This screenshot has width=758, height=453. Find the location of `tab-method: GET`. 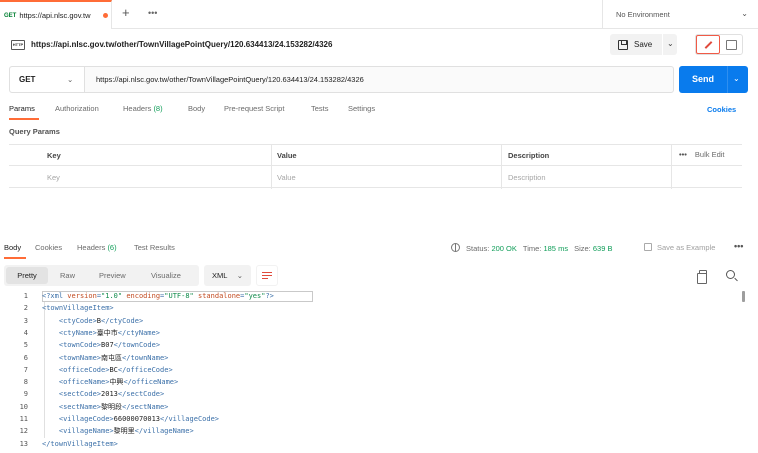

tab-method: GET is located at coordinates (10, 15).